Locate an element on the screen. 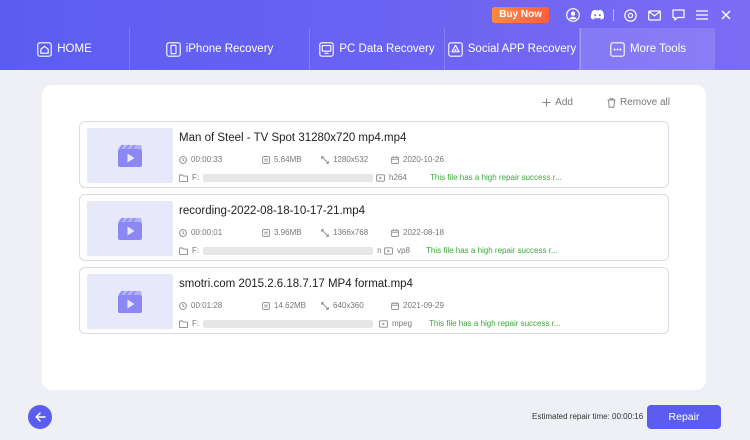 The height and width of the screenshot is (440, 750). tab-label: More Tools is located at coordinates (658, 49).